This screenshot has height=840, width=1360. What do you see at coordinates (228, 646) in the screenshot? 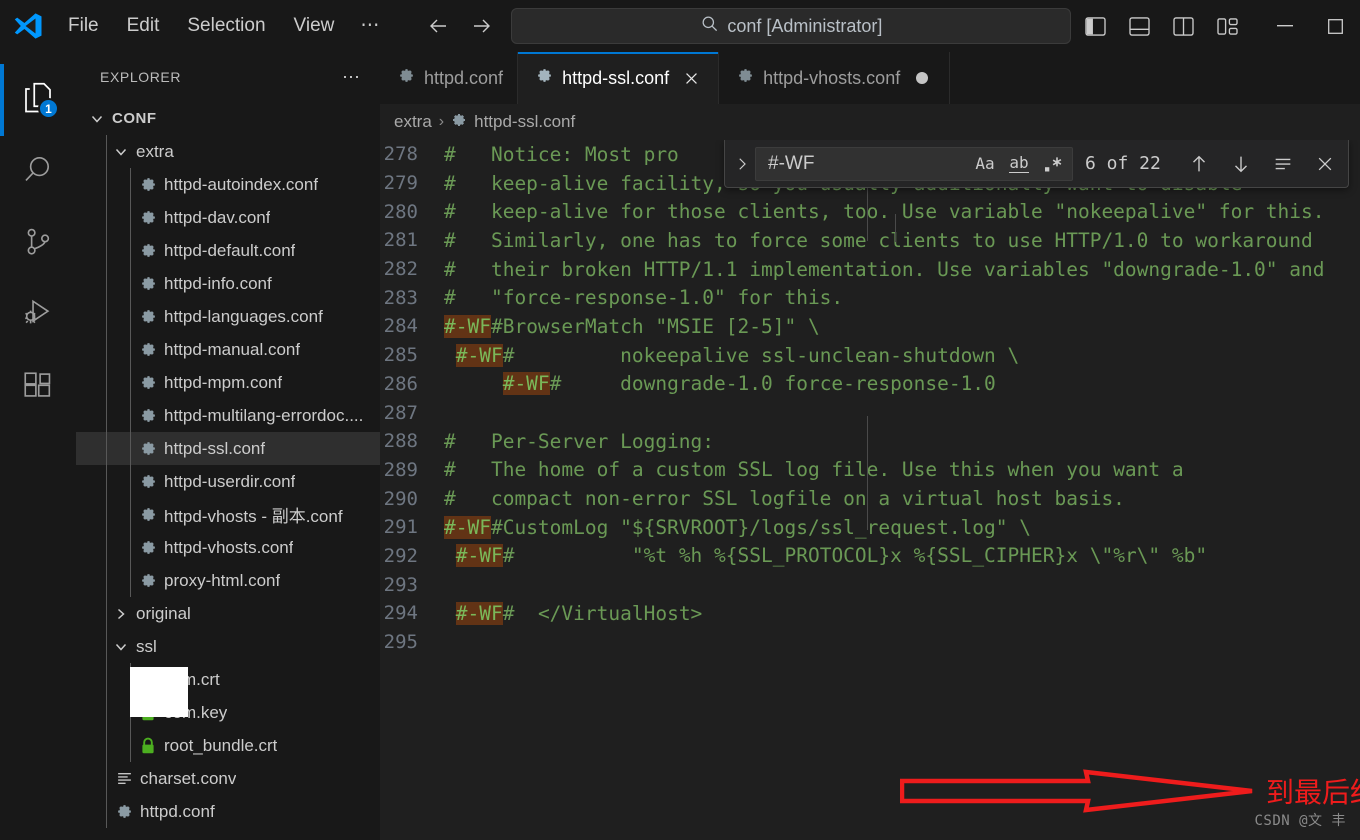
I see `tree-item-ssl: ssl` at bounding box center [228, 646].